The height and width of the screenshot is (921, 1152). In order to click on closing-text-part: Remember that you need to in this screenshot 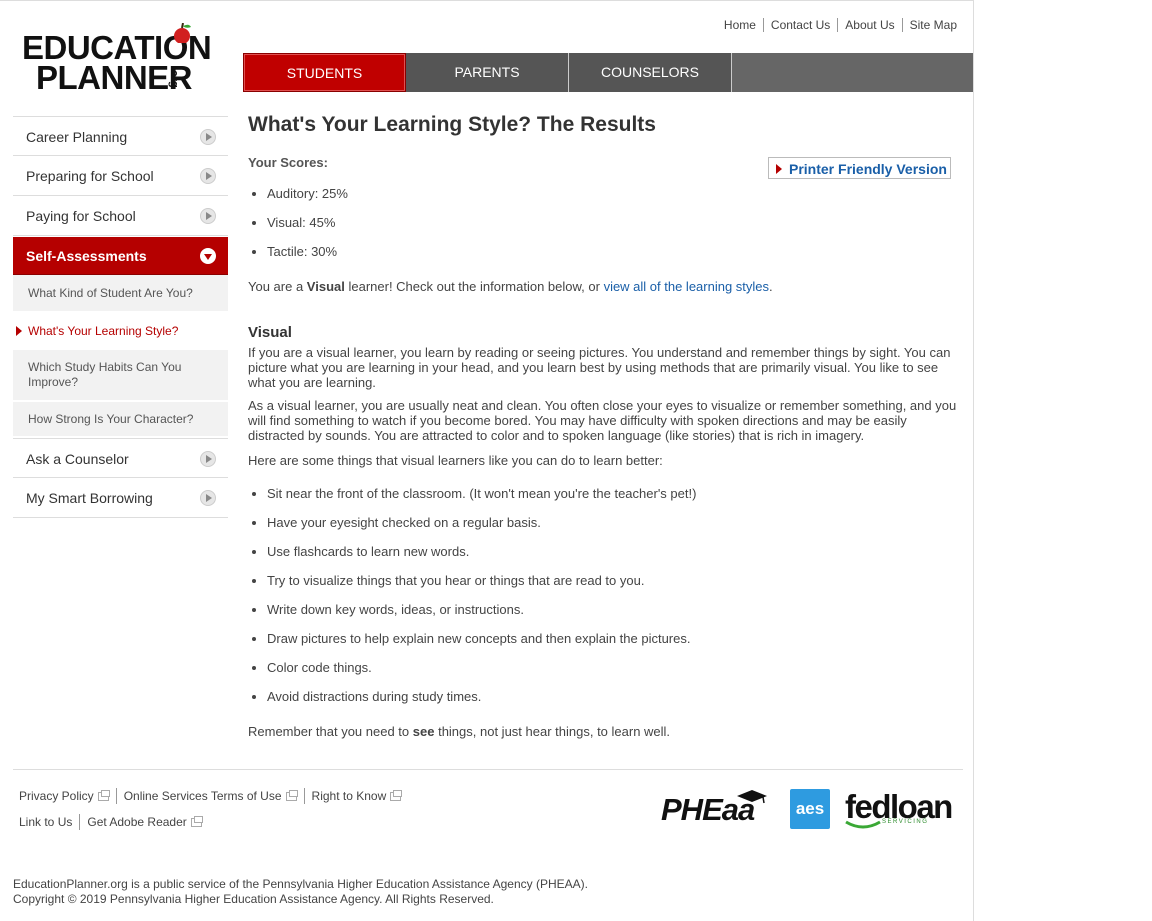, I will do `click(330, 731)`.